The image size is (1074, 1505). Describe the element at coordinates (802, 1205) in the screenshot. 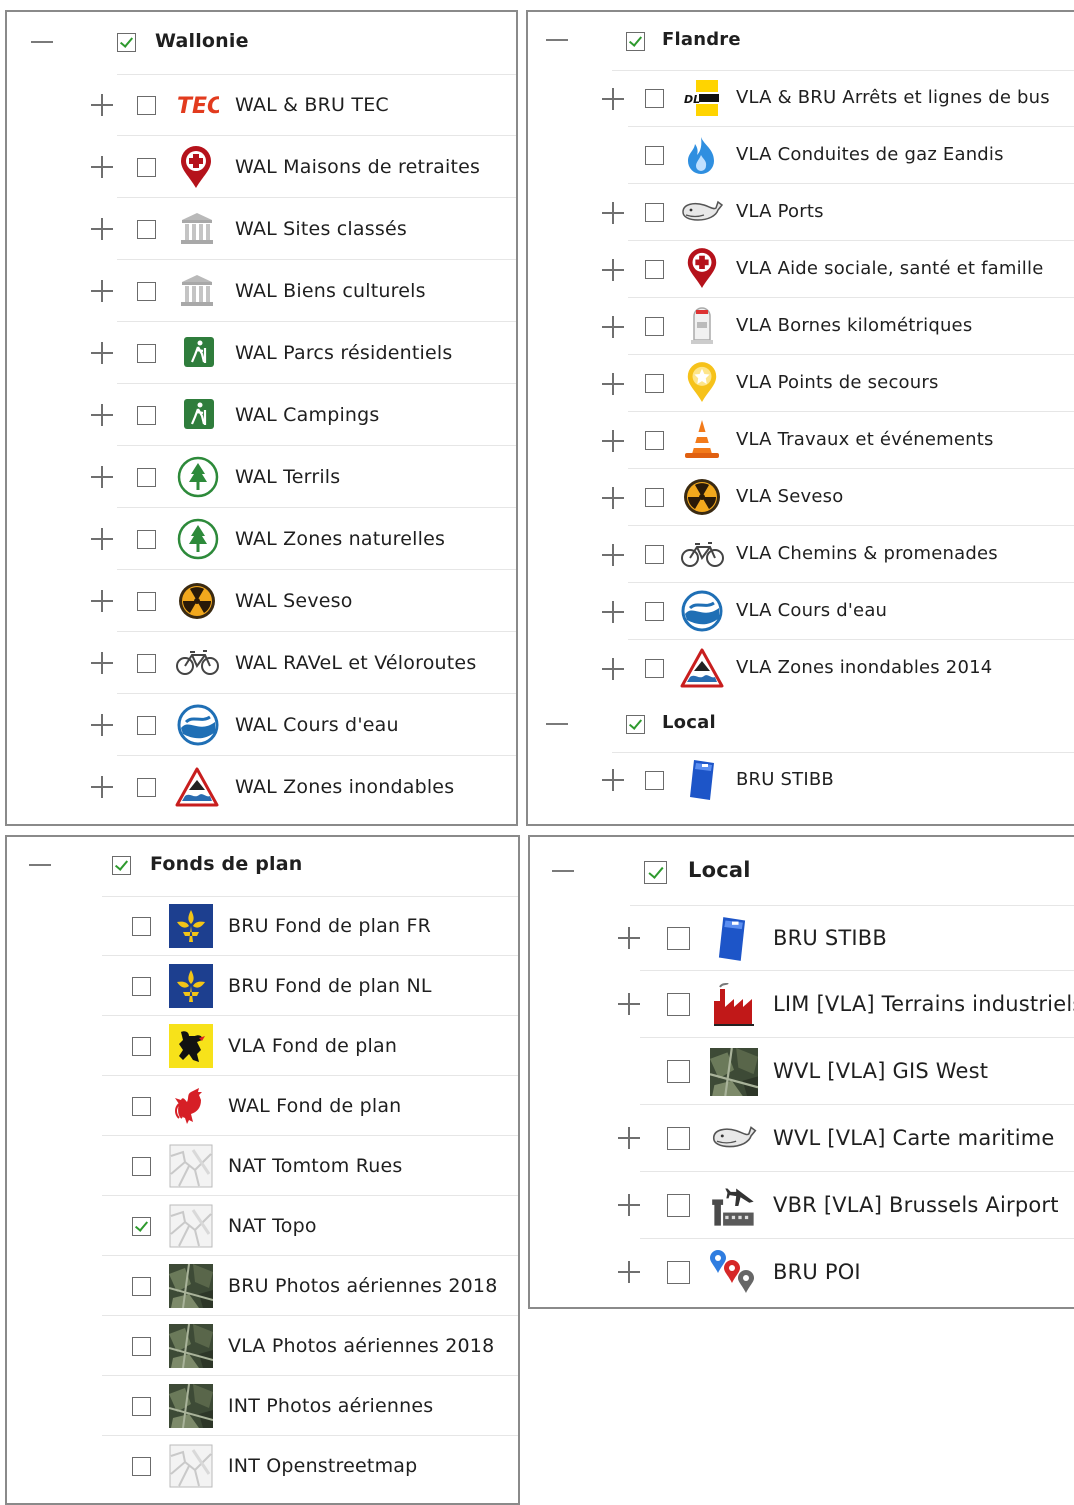

I see `local-layer-brussels-airport: VBR [VLA] Brussels Airport` at that location.